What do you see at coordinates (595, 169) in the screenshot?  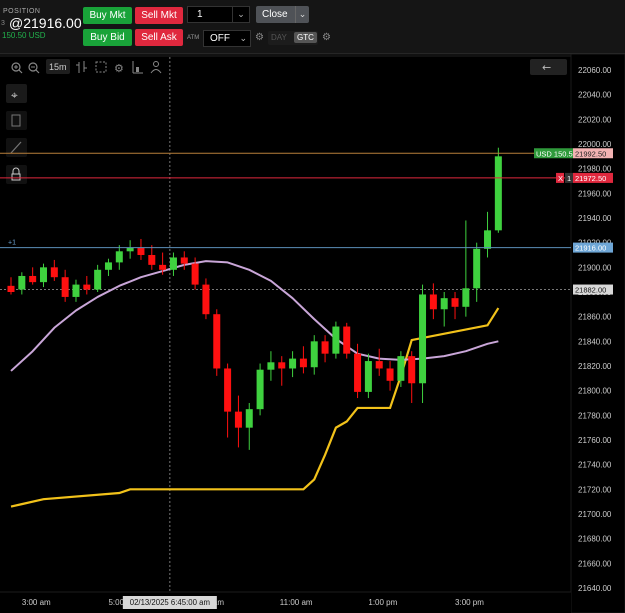 I see `price-tick-label: 21980.00` at bounding box center [595, 169].